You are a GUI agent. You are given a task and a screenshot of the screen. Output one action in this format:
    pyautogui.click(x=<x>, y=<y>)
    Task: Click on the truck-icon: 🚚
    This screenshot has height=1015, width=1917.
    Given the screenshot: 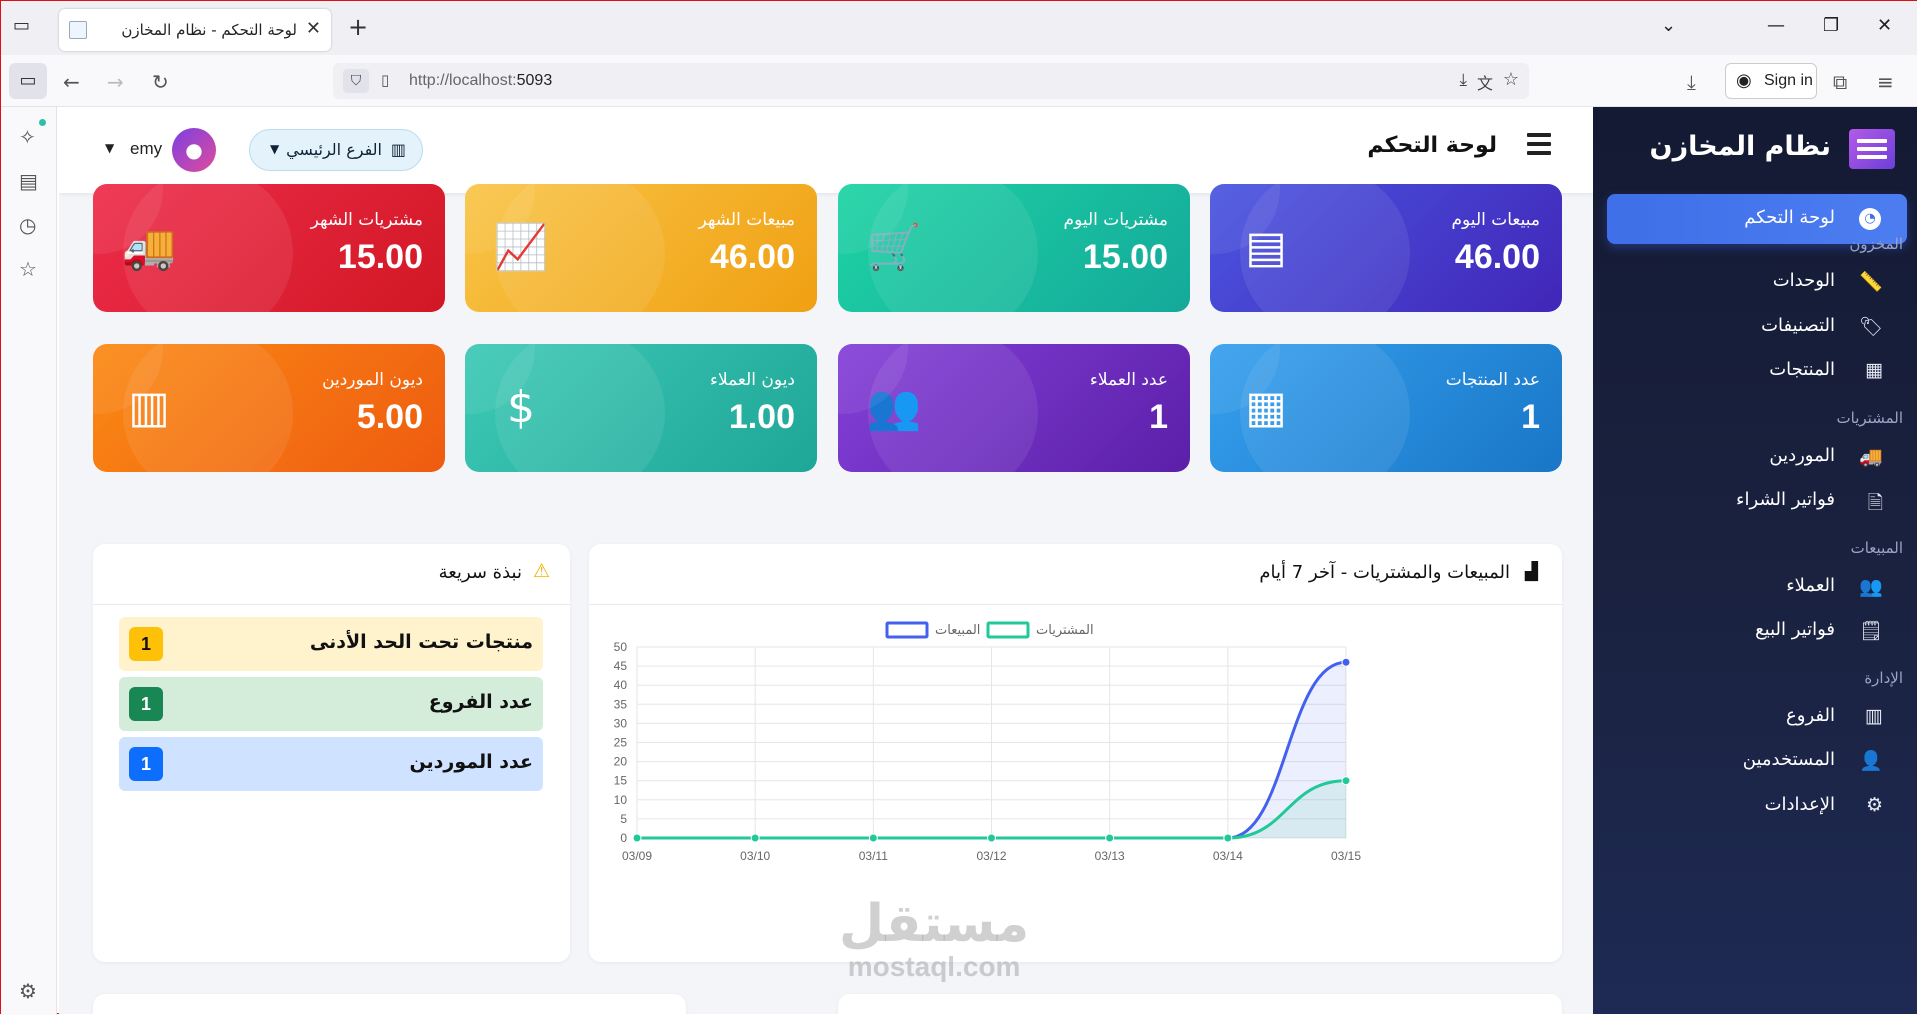 What is the action you would take?
    pyautogui.click(x=1871, y=457)
    